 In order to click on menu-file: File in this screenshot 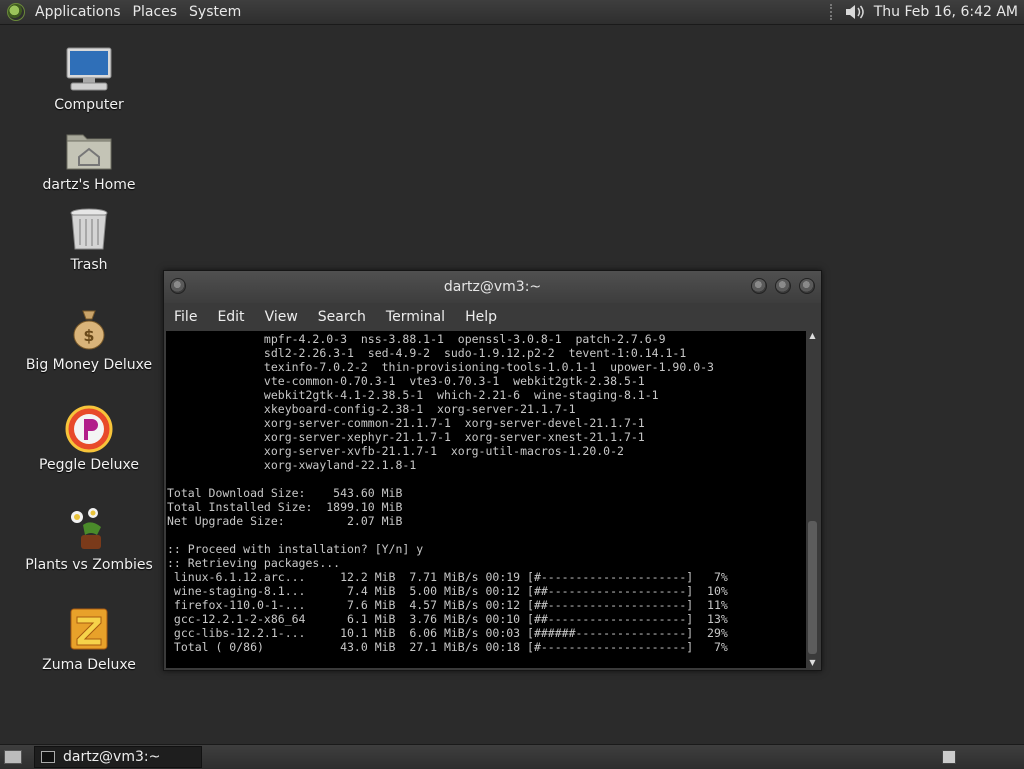, I will do `click(185, 317)`.